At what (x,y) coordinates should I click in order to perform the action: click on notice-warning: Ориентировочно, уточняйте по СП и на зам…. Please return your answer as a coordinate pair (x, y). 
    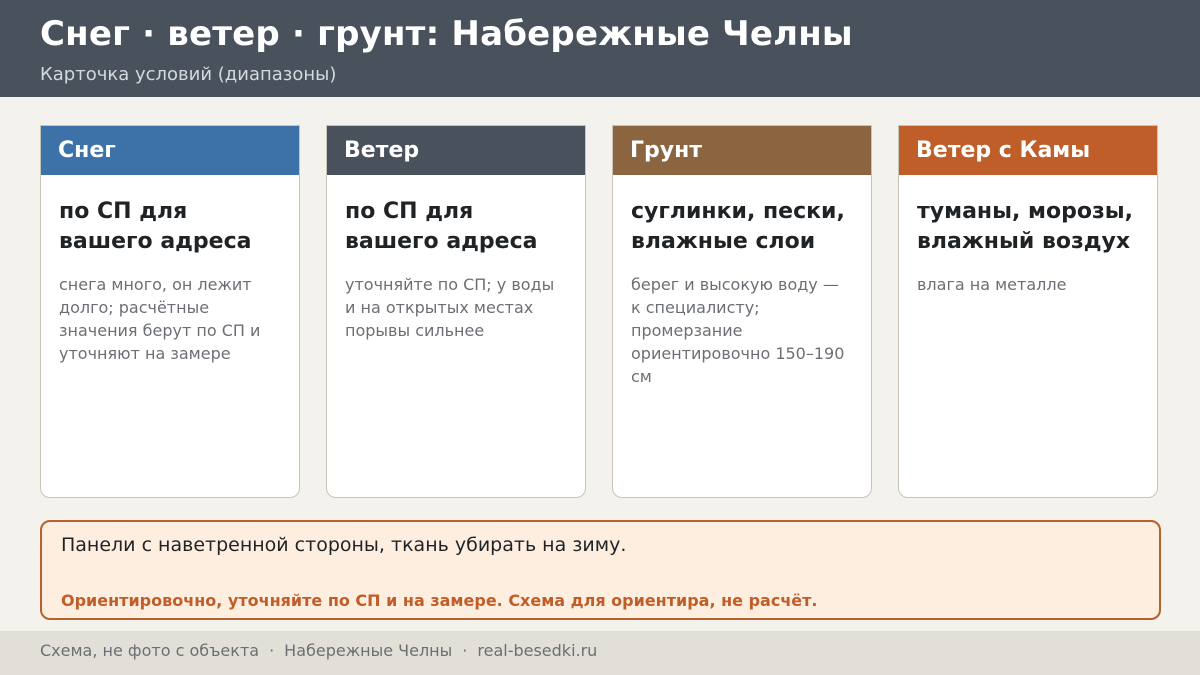
    Looking at the image, I should click on (439, 600).